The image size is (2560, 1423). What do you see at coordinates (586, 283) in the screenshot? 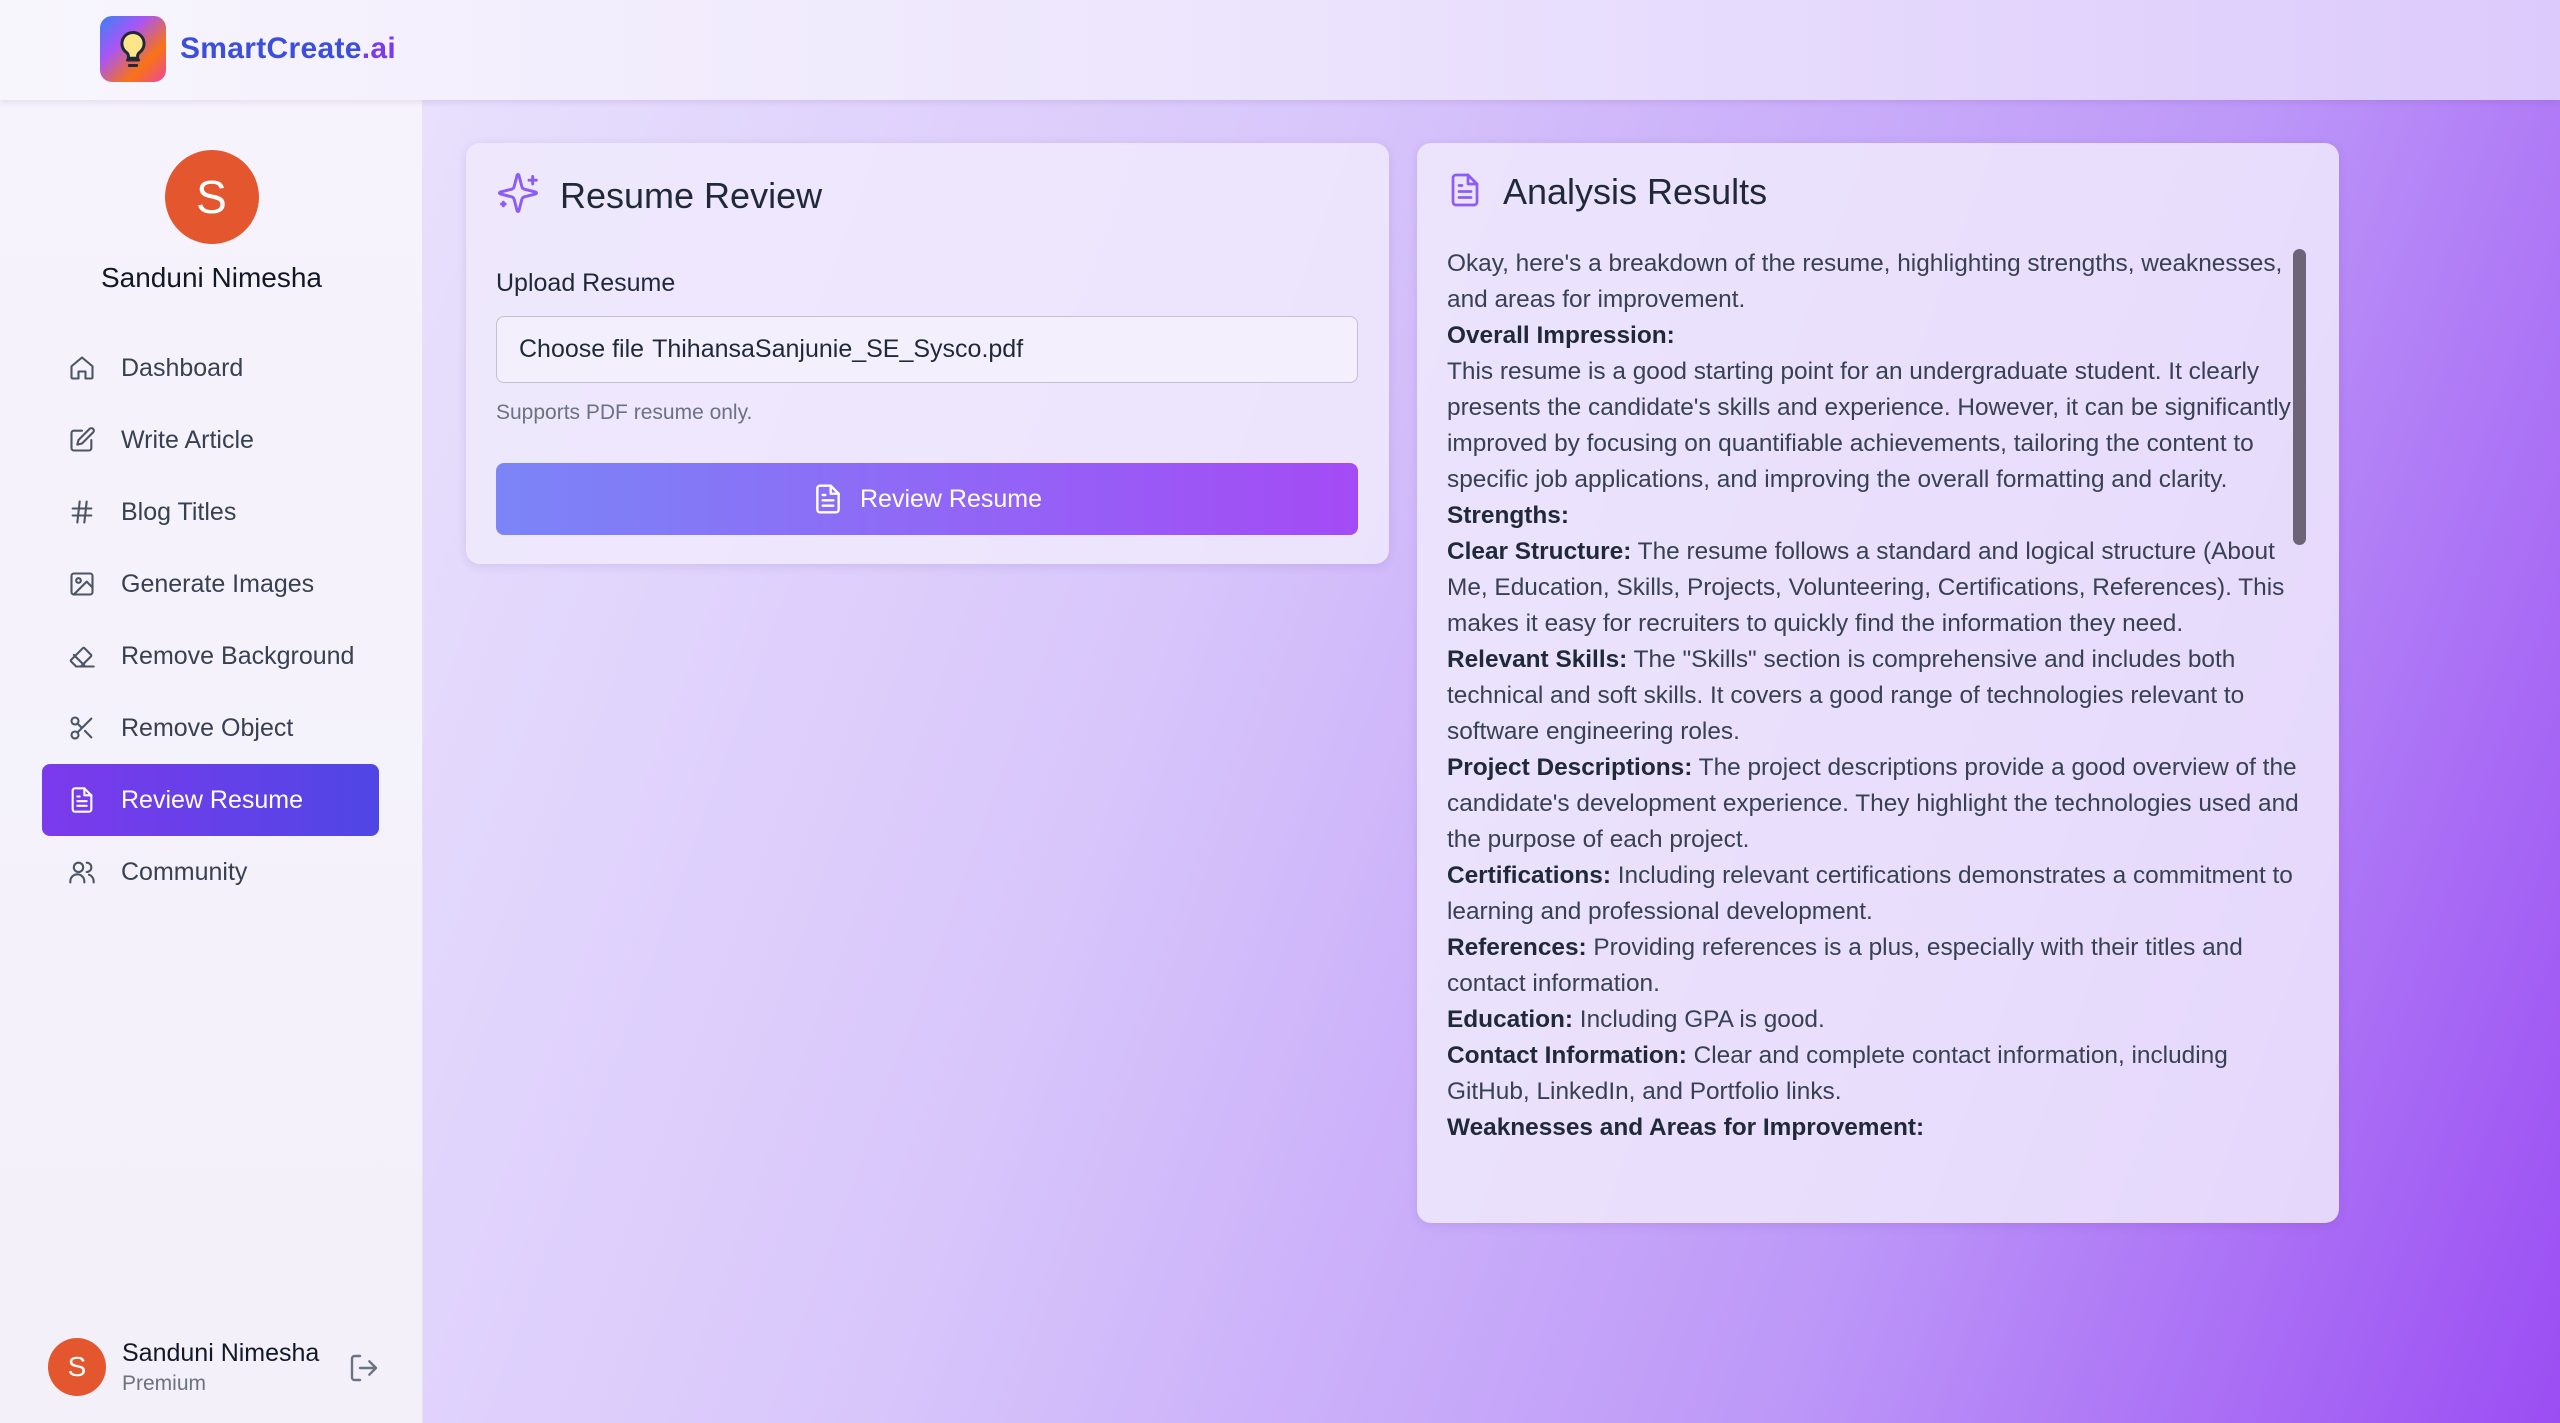
I see `upload-label: Upload Resume` at bounding box center [586, 283].